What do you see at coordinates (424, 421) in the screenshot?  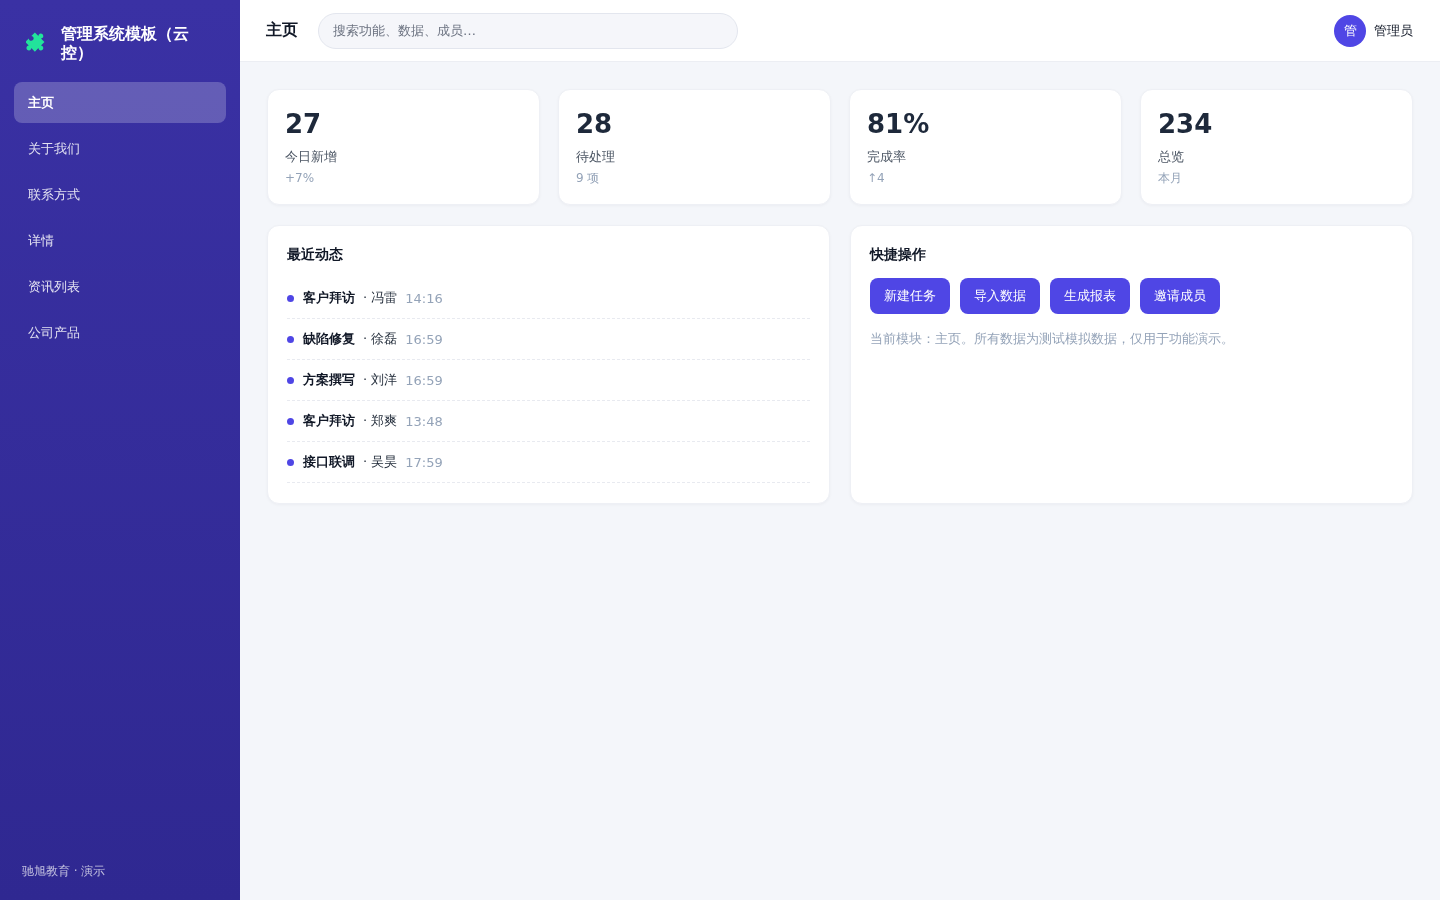 I see `activity-time: 13:48` at bounding box center [424, 421].